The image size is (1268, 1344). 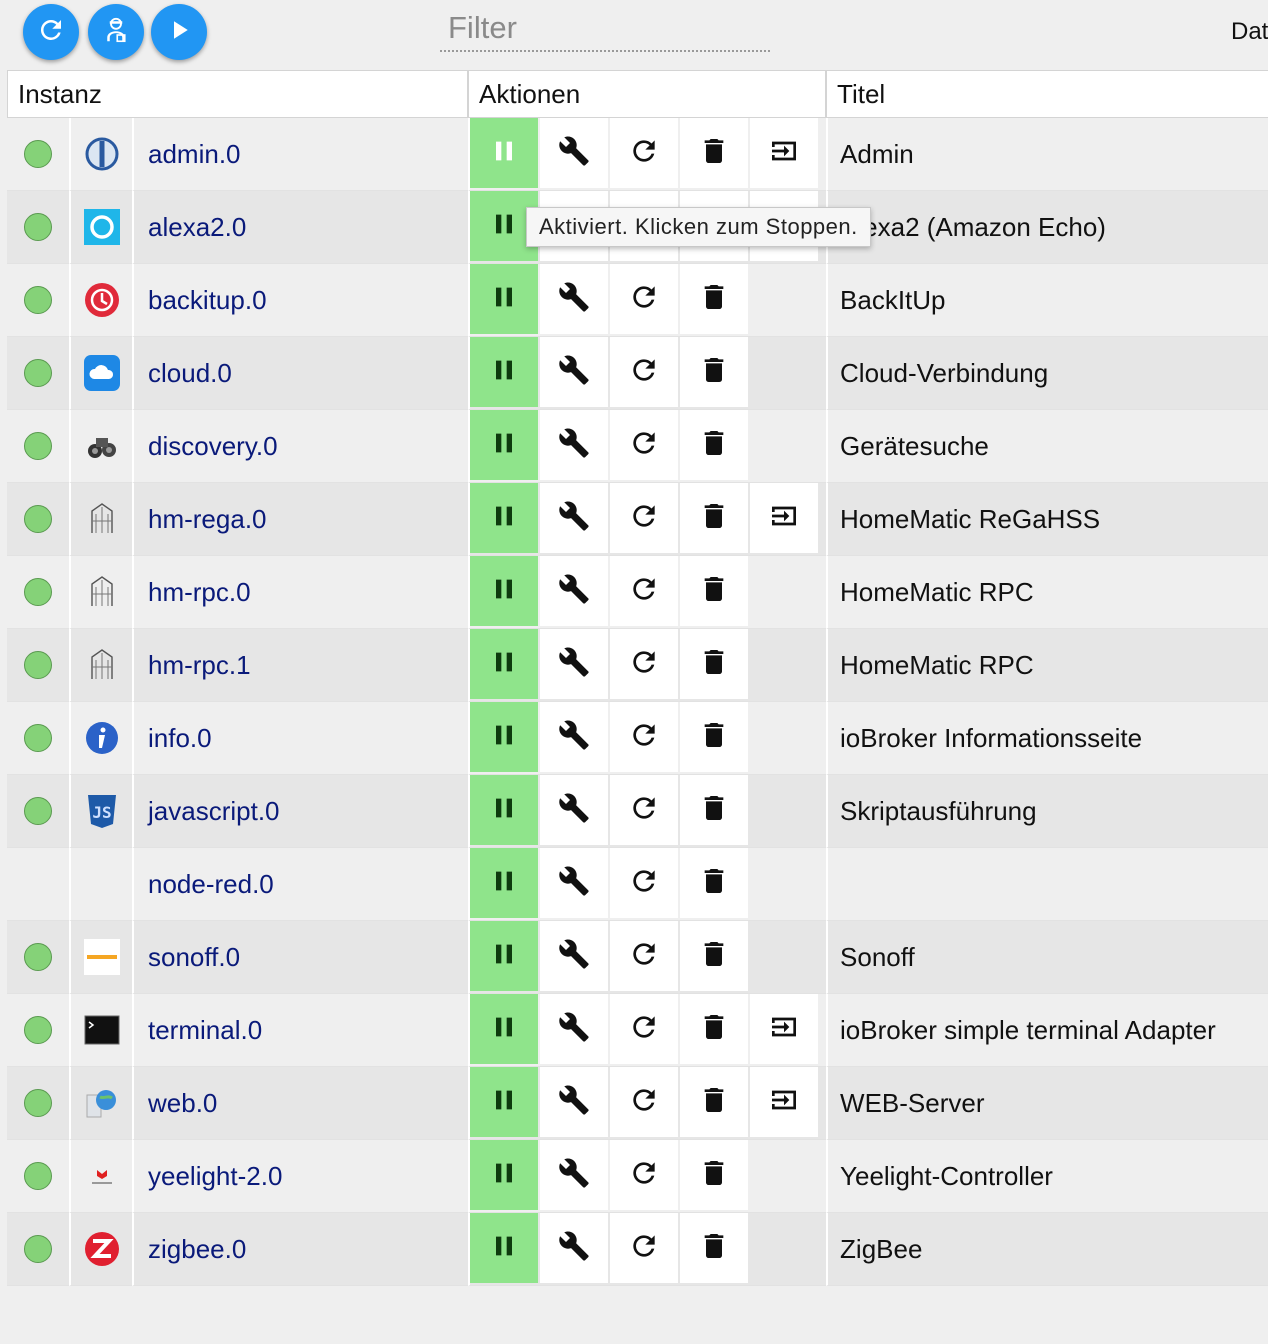 I want to click on filter-input, so click(x=608, y=28).